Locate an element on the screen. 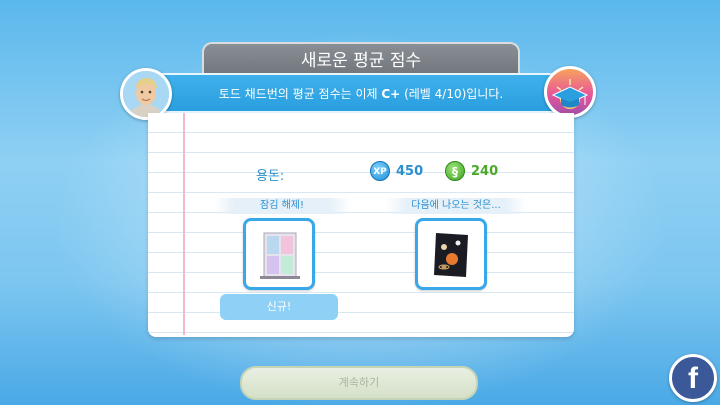  simoleon-icon: § is located at coordinates (455, 171).